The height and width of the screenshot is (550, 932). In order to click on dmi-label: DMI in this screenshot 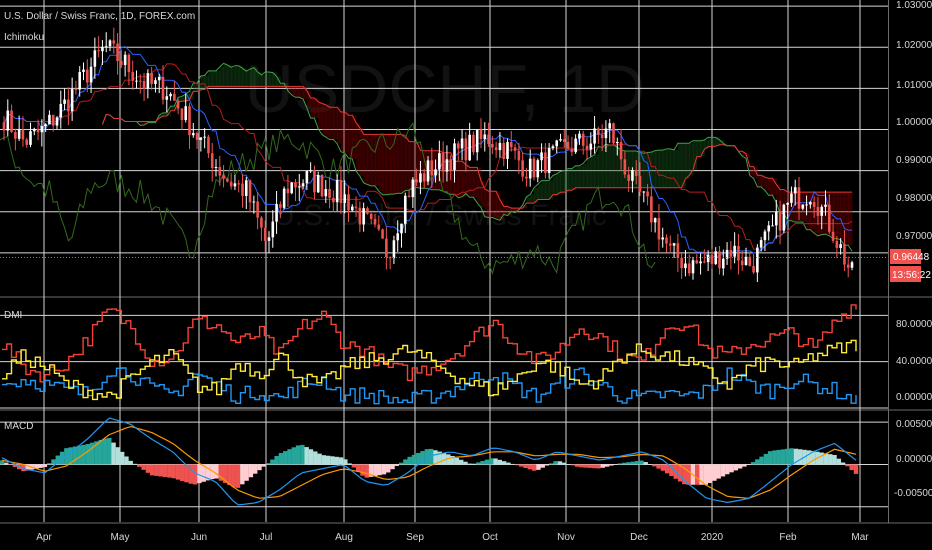, I will do `click(13, 315)`.